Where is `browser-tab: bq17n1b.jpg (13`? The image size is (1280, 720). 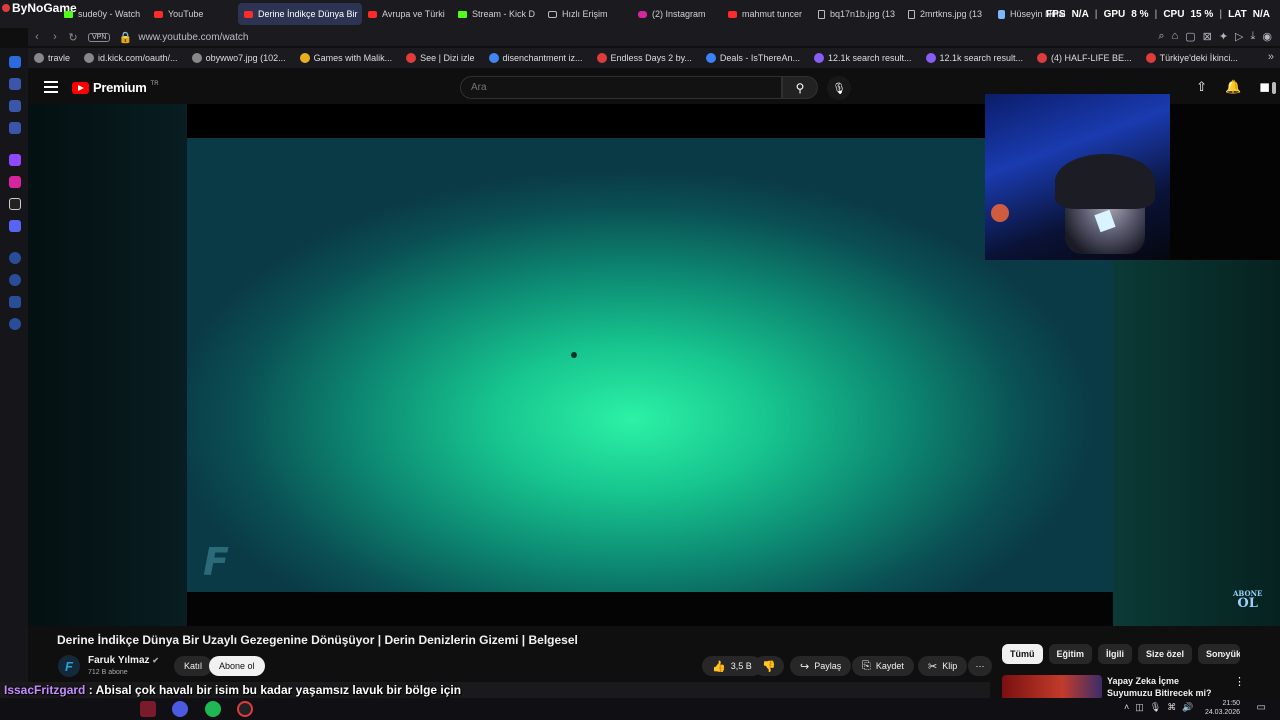
browser-tab: bq17n1b.jpg (13 is located at coordinates (857, 14).